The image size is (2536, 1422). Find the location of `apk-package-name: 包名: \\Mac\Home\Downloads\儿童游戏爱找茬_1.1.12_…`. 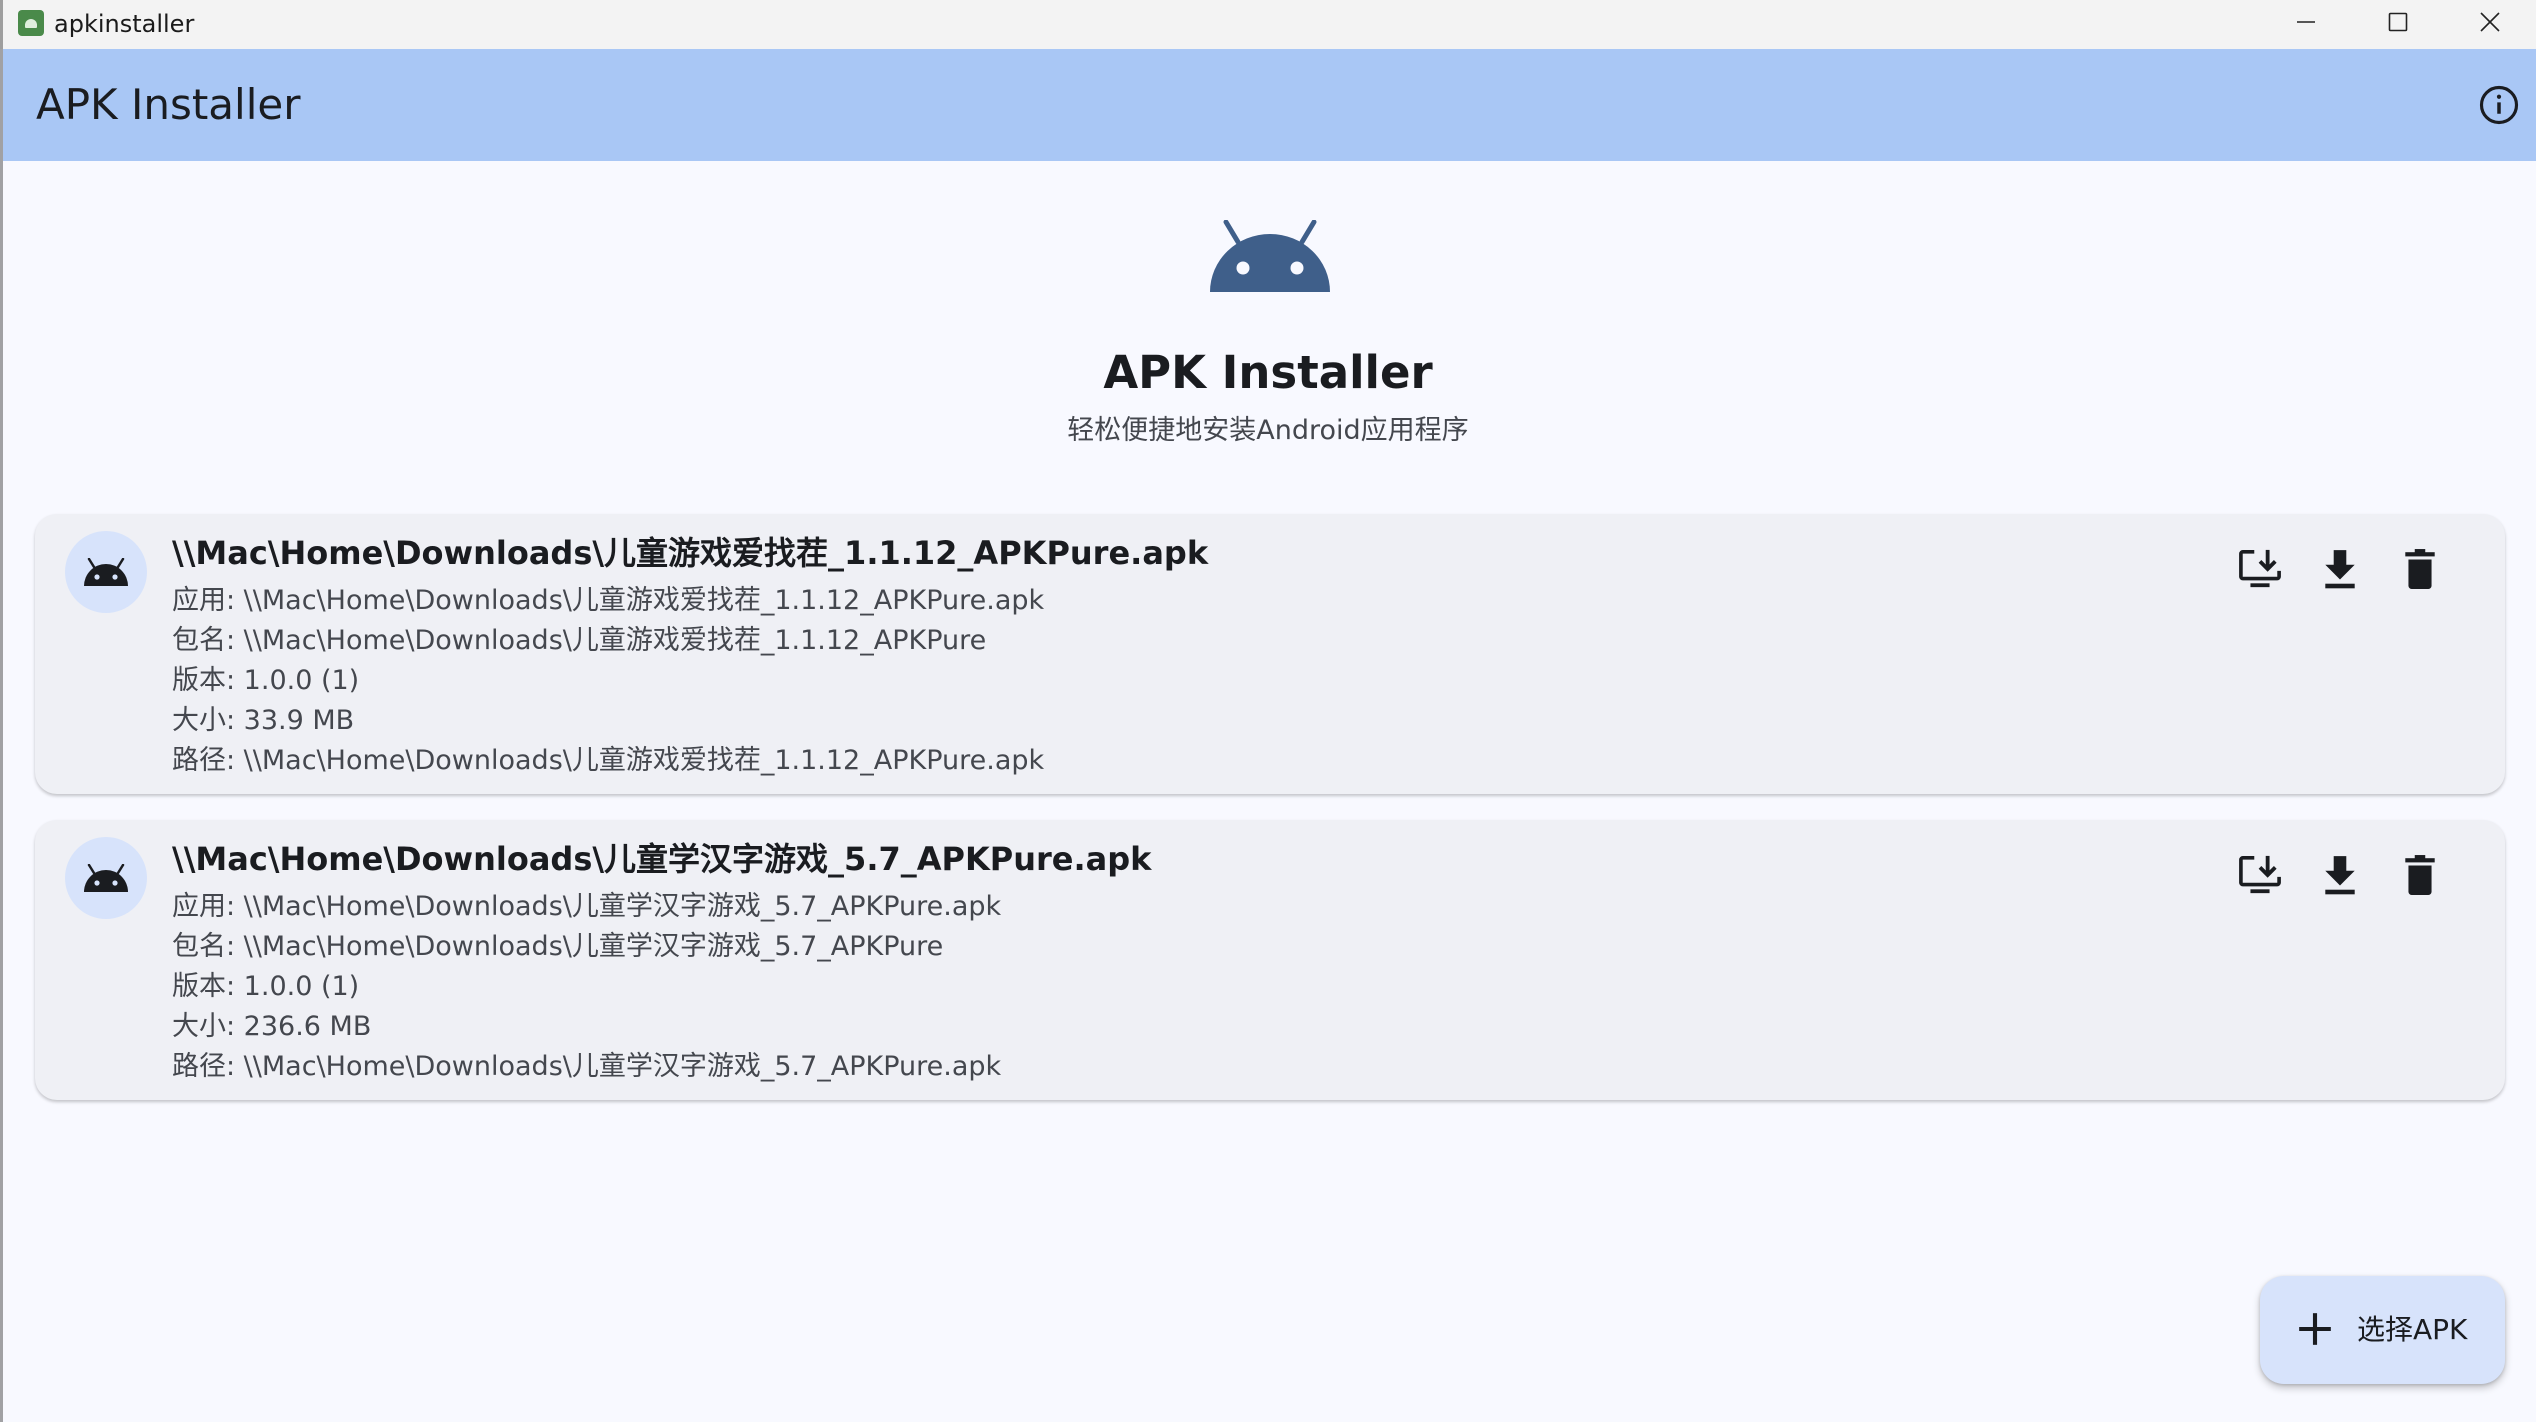

apk-package-name: 包名: \\Mac\Home\Downloads\儿童游戏爱找茬_1.1.12_… is located at coordinates (579, 640).